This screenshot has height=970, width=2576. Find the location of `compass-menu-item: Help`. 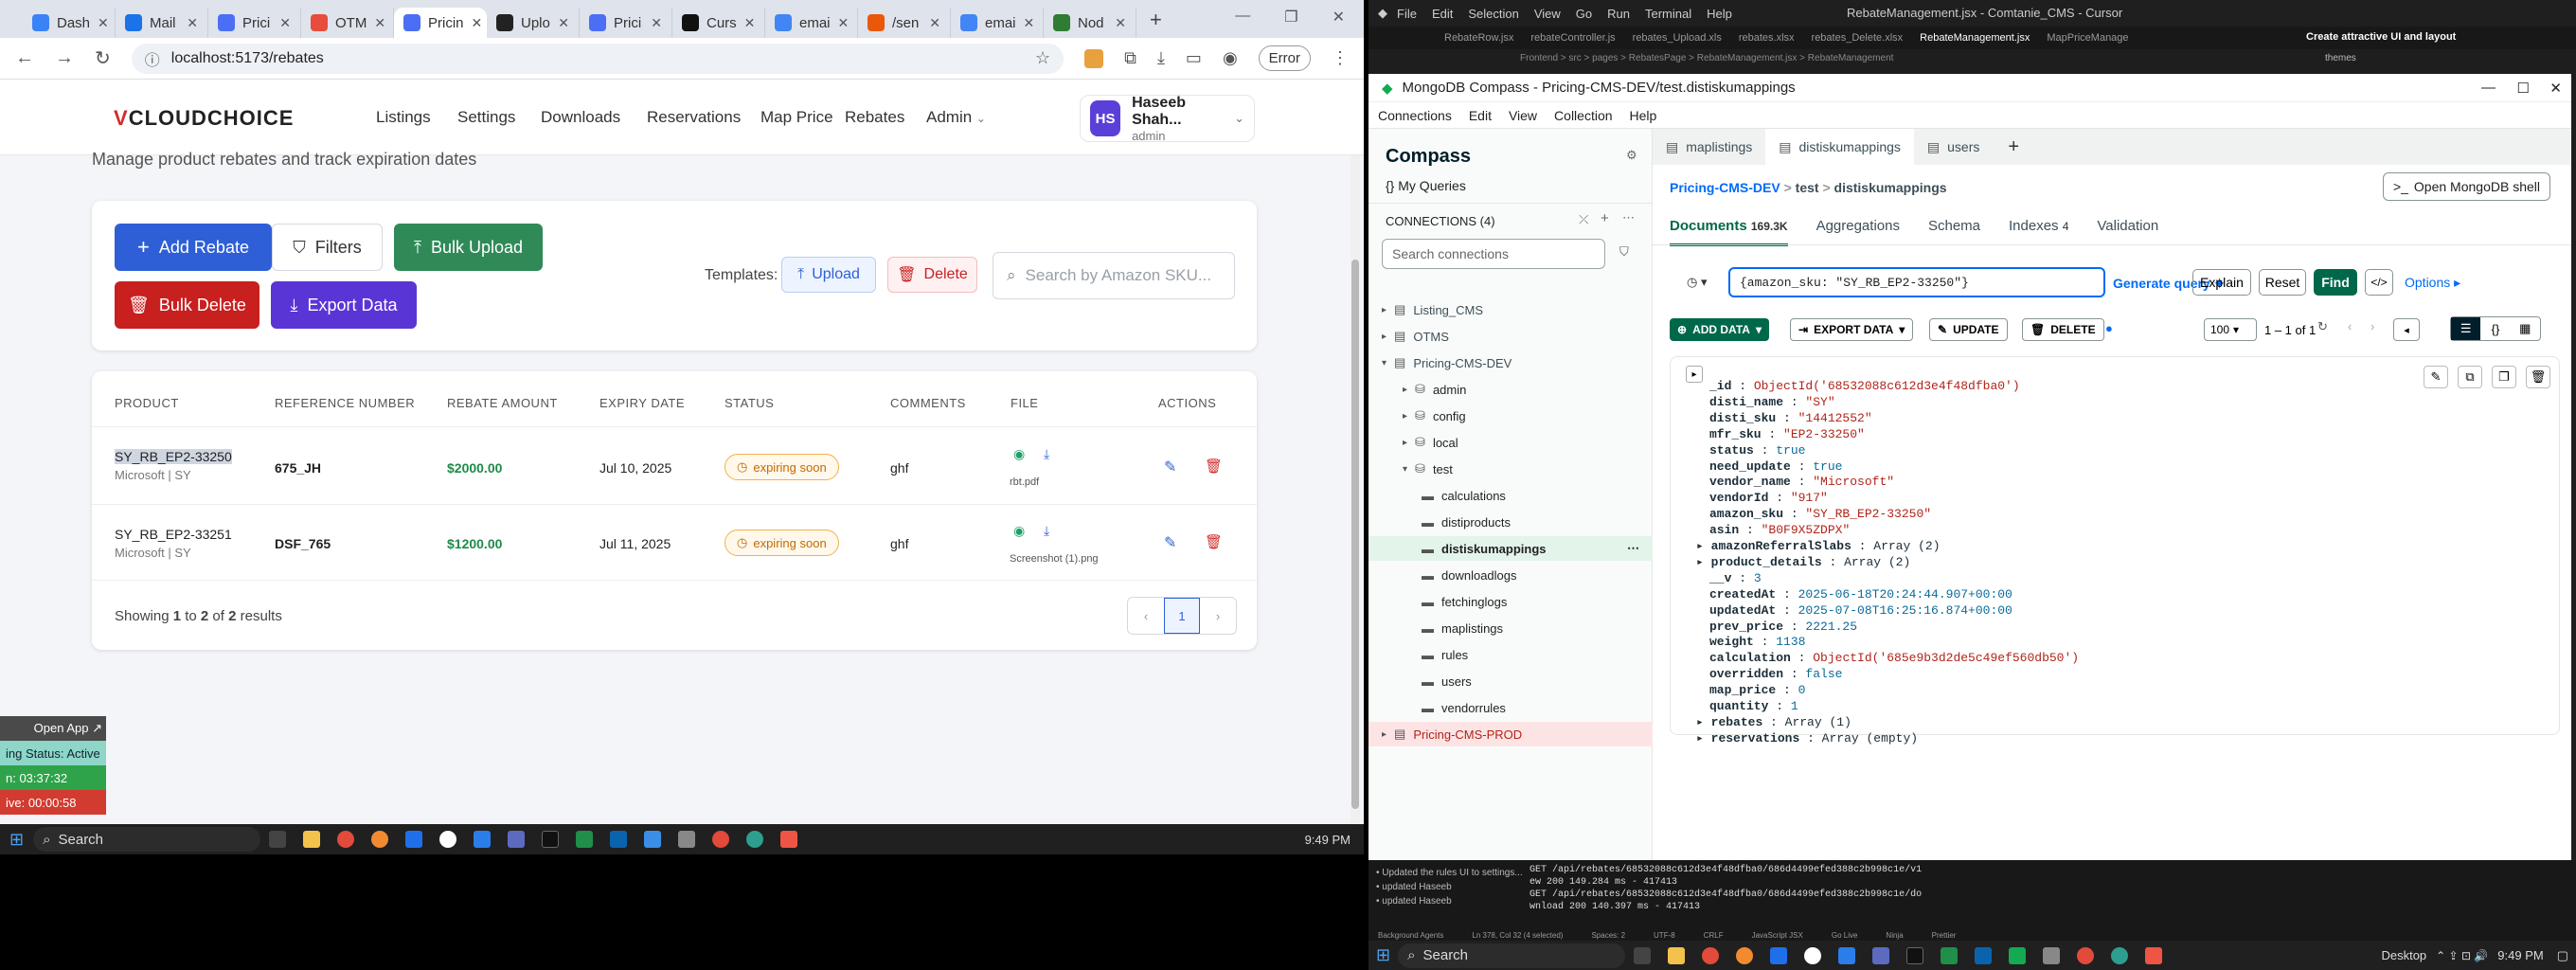

compass-menu-item: Help is located at coordinates (1643, 115).